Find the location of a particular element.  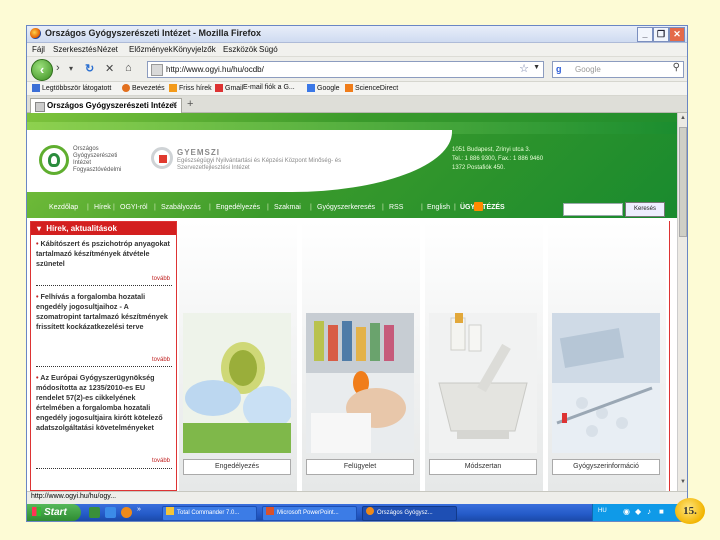

tile-caption: Gyógyszerinformáció is located at coordinates (606, 467).